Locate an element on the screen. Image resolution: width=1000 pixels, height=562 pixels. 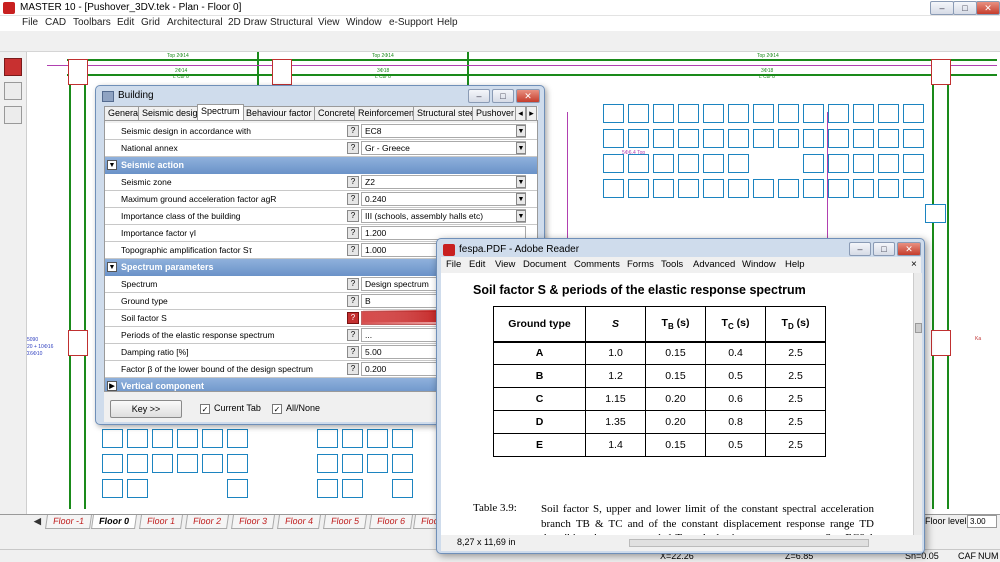
main-maximize-button: □ is located at coordinates (965, 8).